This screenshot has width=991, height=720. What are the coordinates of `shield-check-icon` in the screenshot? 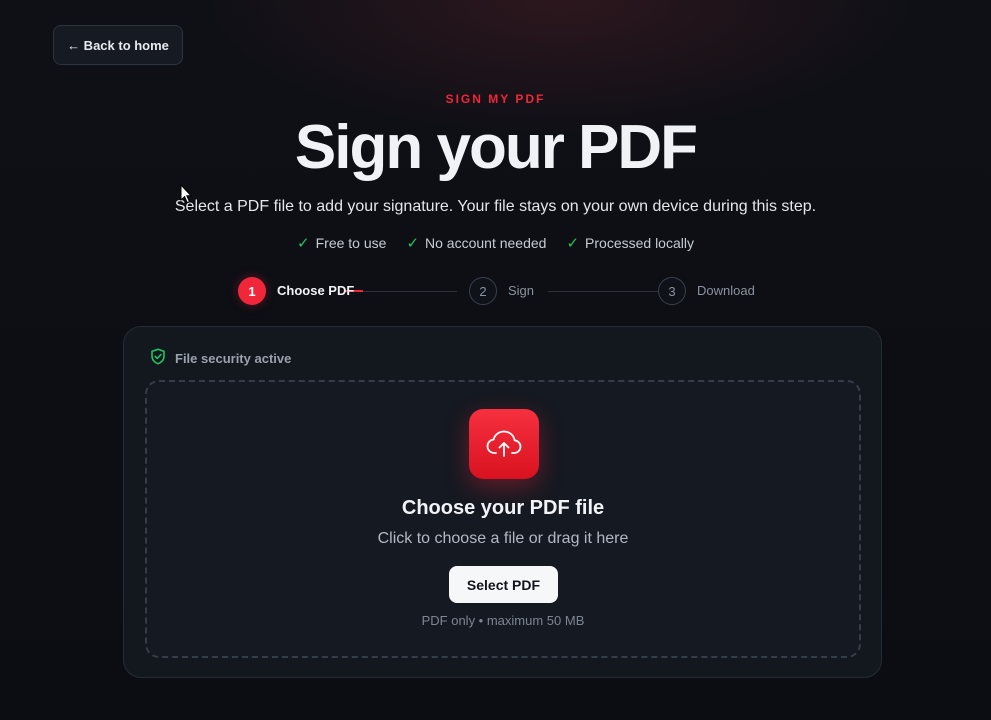 It's located at (158, 358).